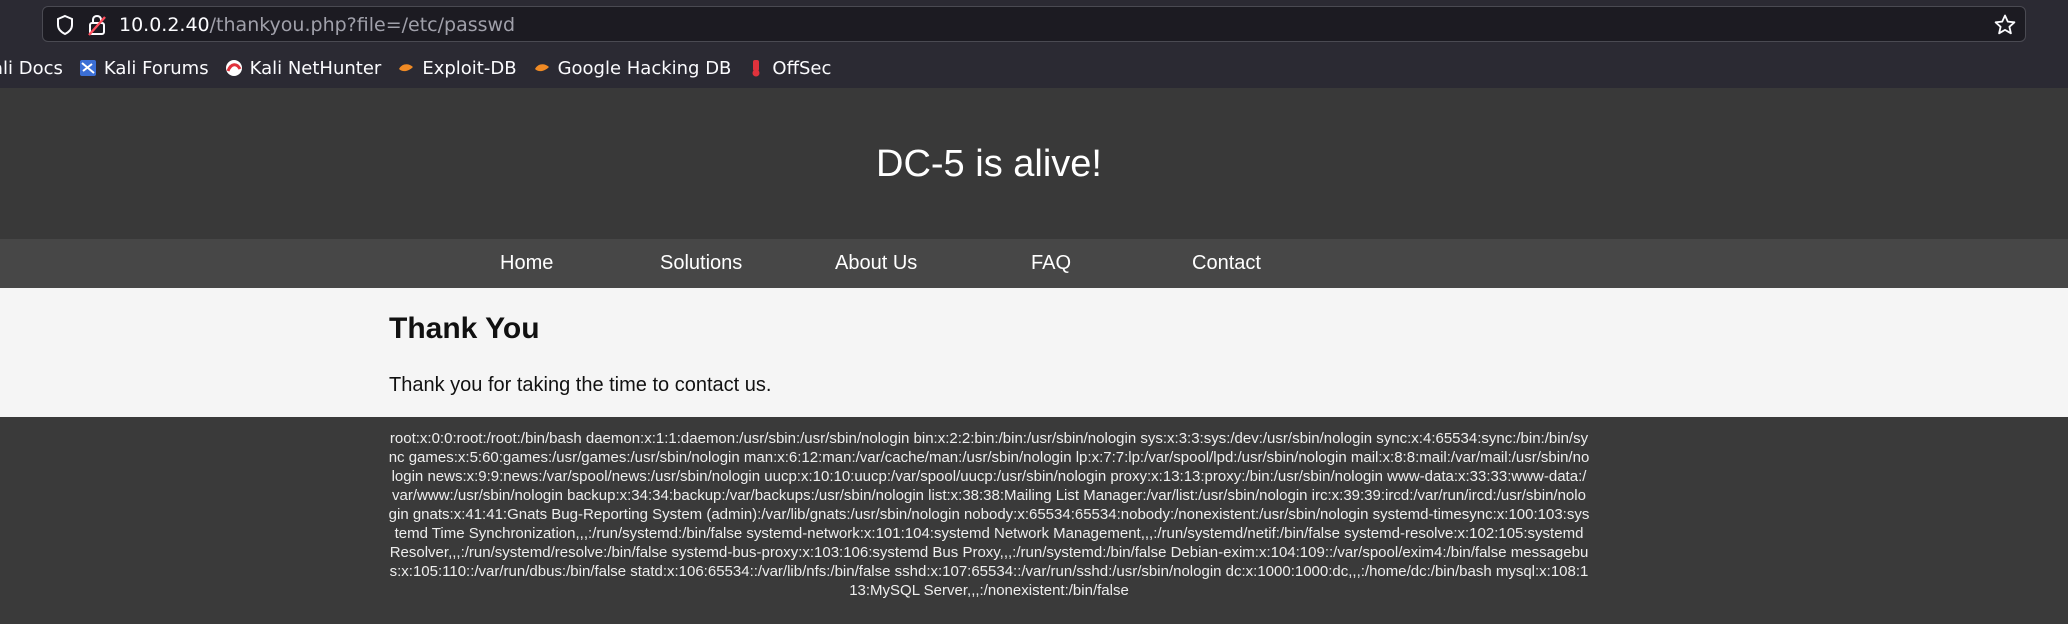 The height and width of the screenshot is (624, 2068). Describe the element at coordinates (526, 263) in the screenshot. I see `nav-home: Home` at that location.